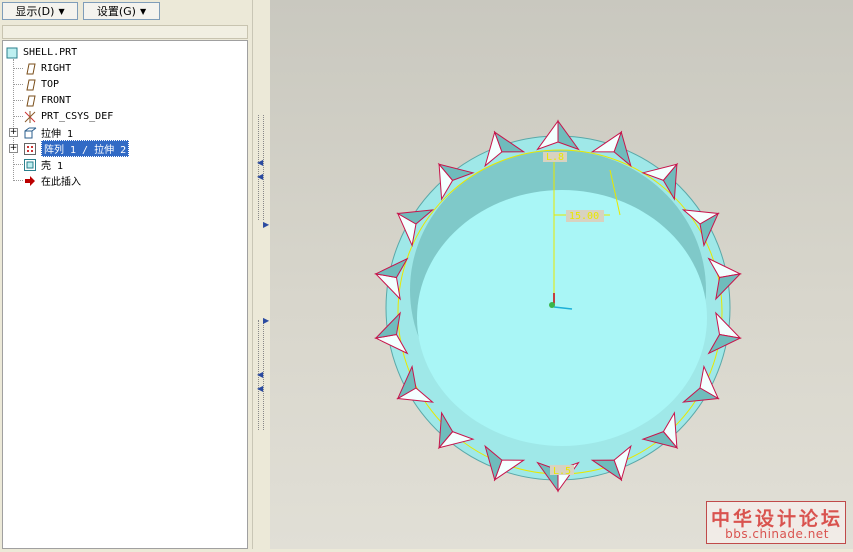 The image size is (853, 552). What do you see at coordinates (30, 181) in the screenshot?
I see `insert-arrow-icon` at bounding box center [30, 181].